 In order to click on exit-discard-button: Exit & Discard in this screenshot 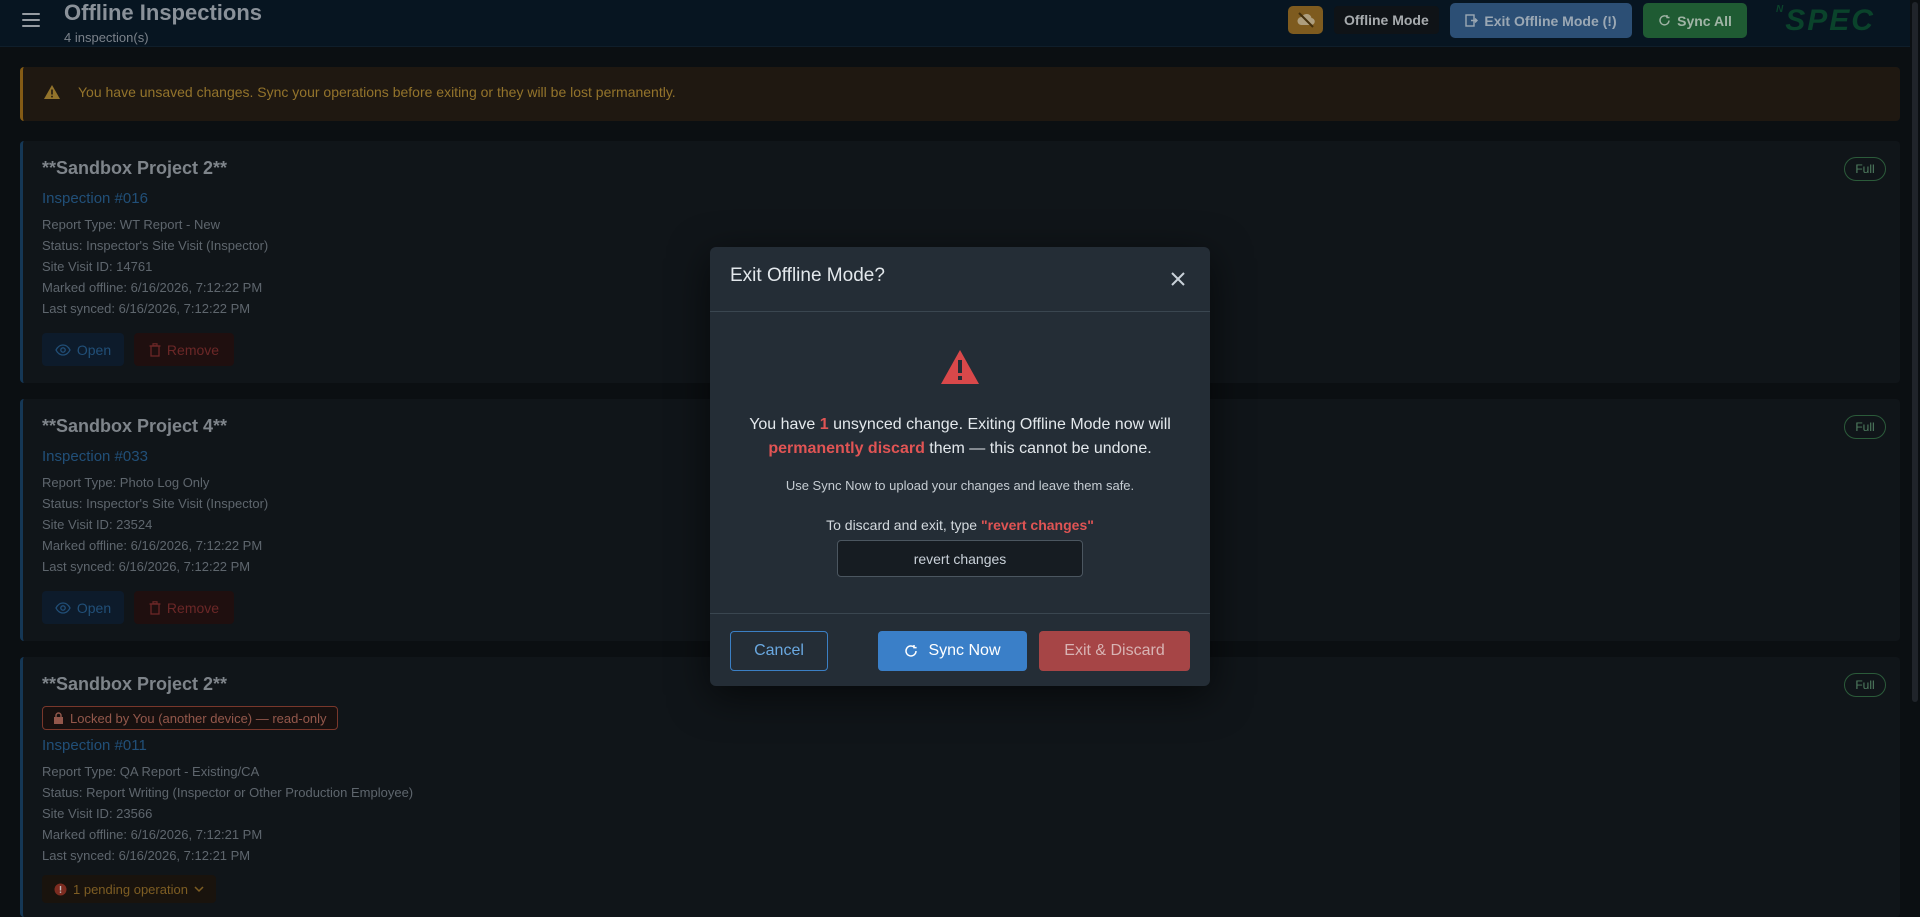, I will do `click(1114, 651)`.